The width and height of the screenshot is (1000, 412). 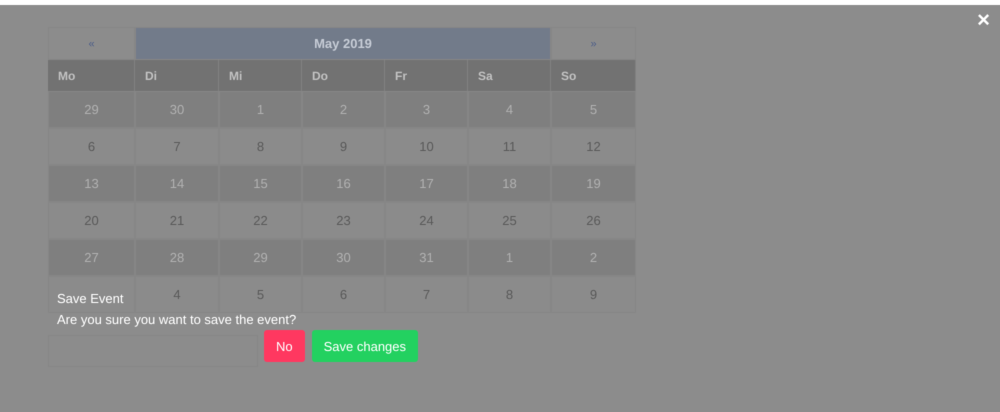 What do you see at coordinates (365, 346) in the screenshot?
I see `save-button: Save changes` at bounding box center [365, 346].